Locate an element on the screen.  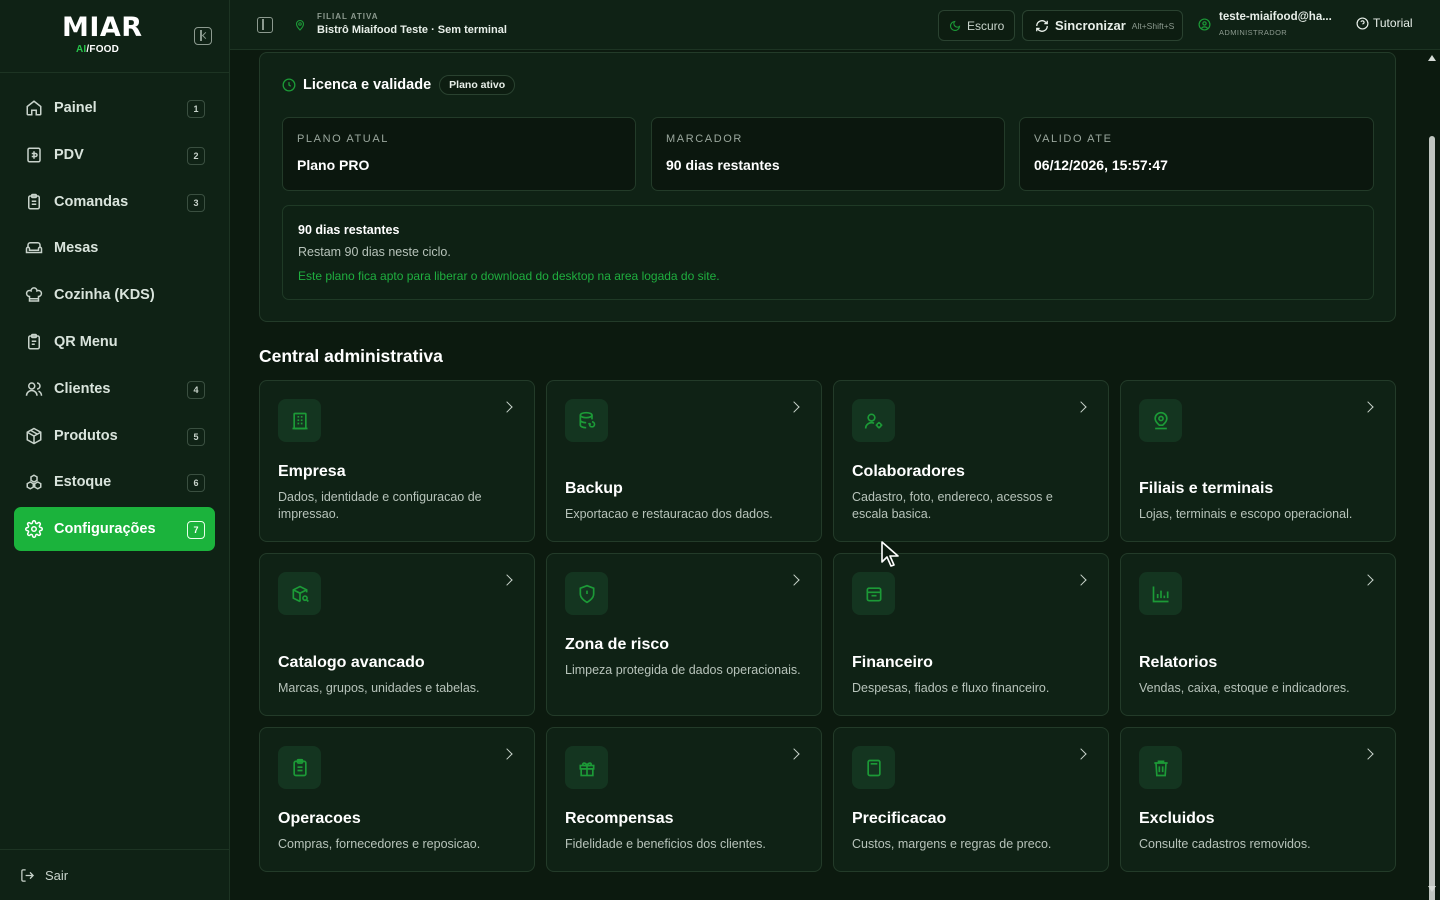
brand-sub: AI/FOOD is located at coordinates (98, 49).